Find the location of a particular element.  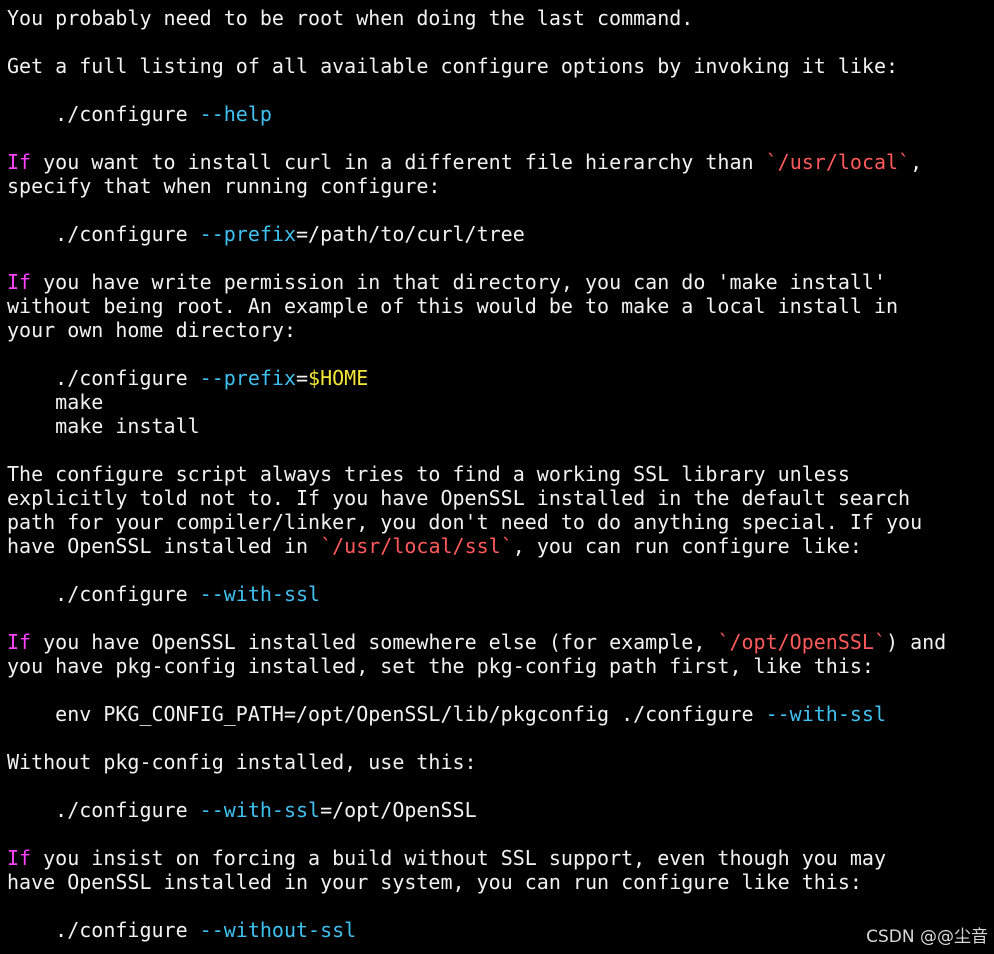

terminal-text-plain: make install is located at coordinates (103, 426).